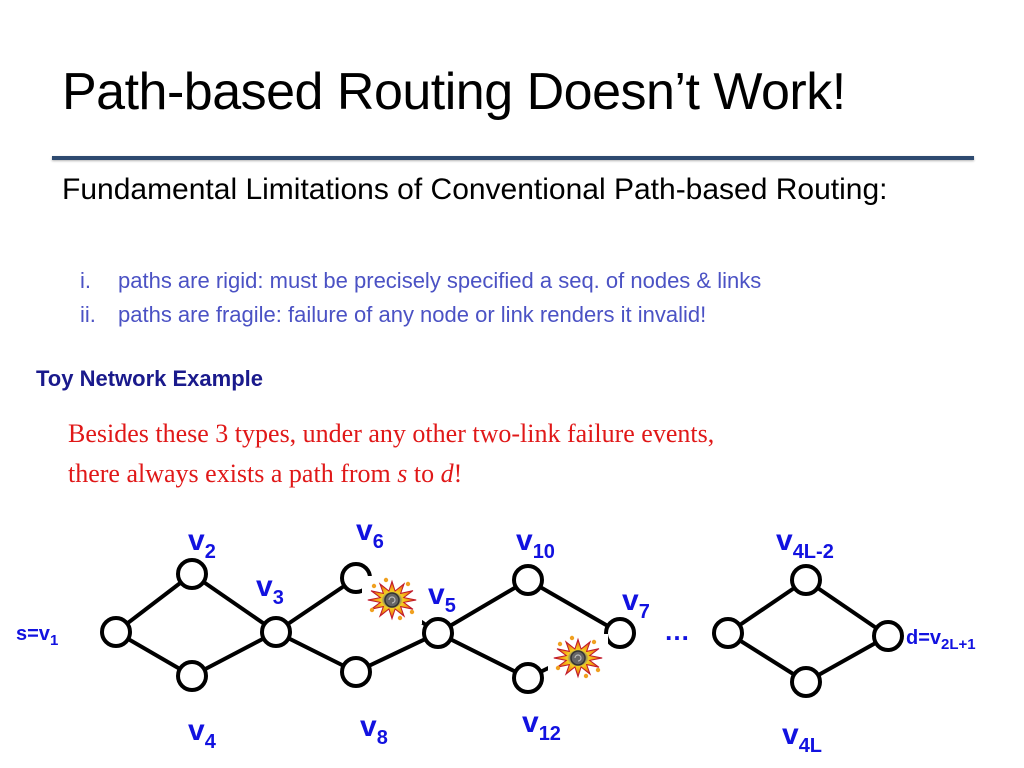  Describe the element at coordinates (802, 737) in the screenshot. I see `label-v4L: v4L` at that location.